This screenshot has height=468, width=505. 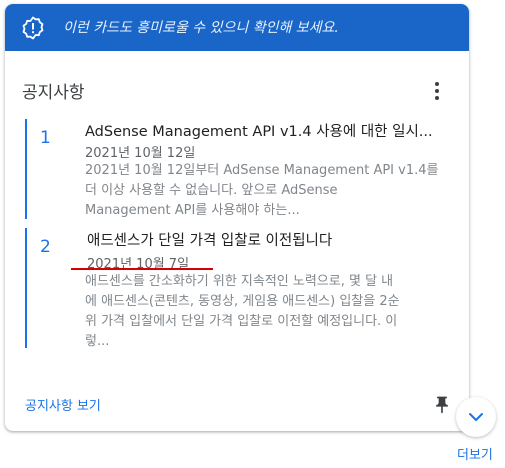 What do you see at coordinates (142, 269) in the screenshot?
I see `date-underline-annotation` at bounding box center [142, 269].